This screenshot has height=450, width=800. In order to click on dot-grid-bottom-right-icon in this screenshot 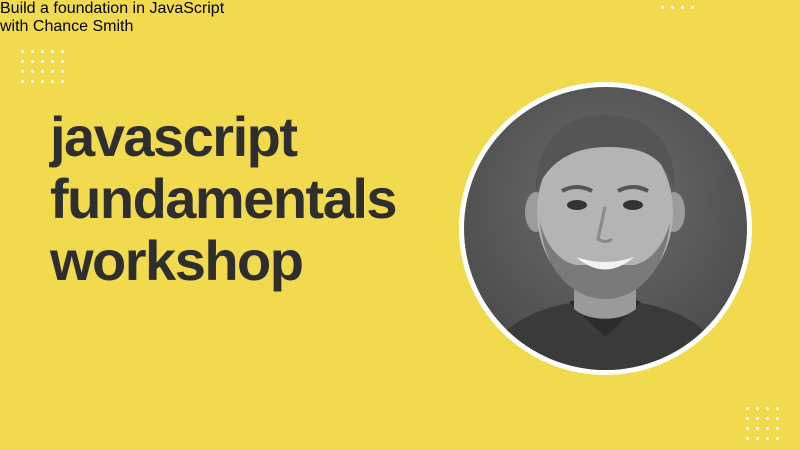, I will do `click(762, 423)`.